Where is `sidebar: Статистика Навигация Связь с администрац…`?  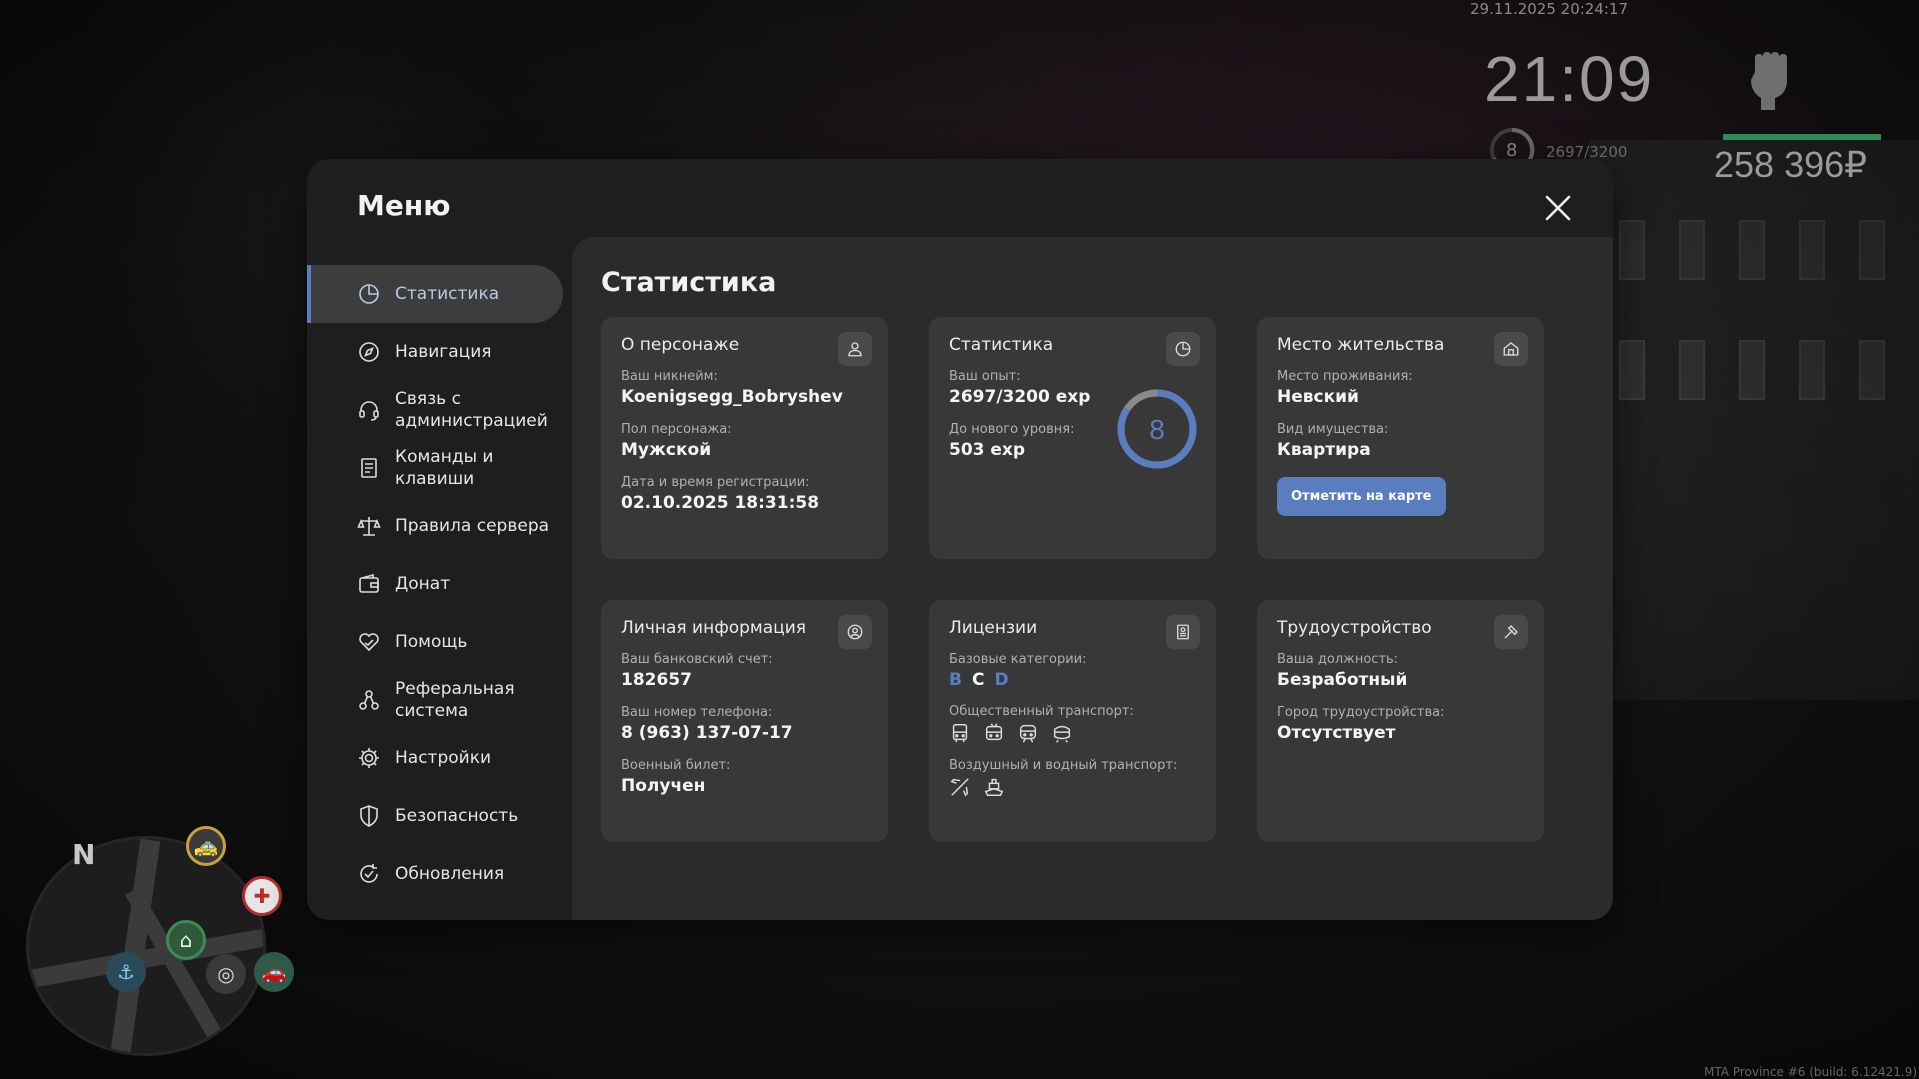
sidebar: Статистика Навигация Связь с администрац… is located at coordinates (435, 584).